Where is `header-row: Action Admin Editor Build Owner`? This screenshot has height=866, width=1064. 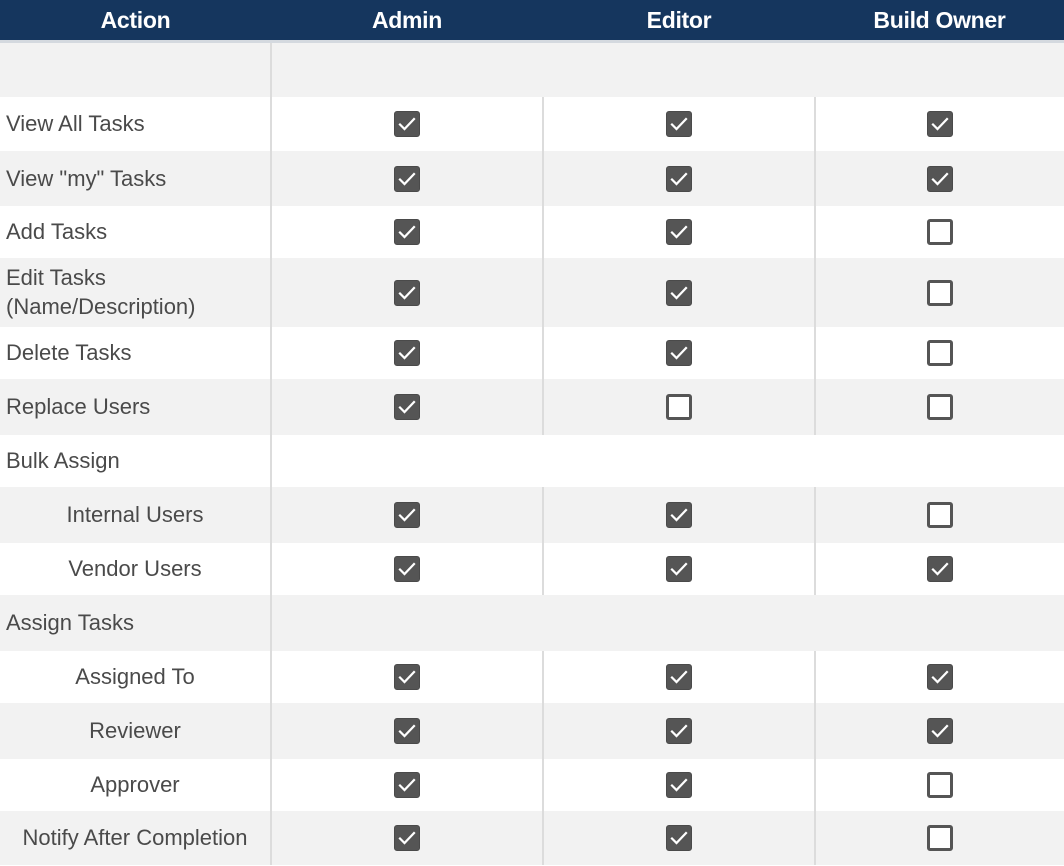 header-row: Action Admin Editor Build Owner is located at coordinates (532, 21).